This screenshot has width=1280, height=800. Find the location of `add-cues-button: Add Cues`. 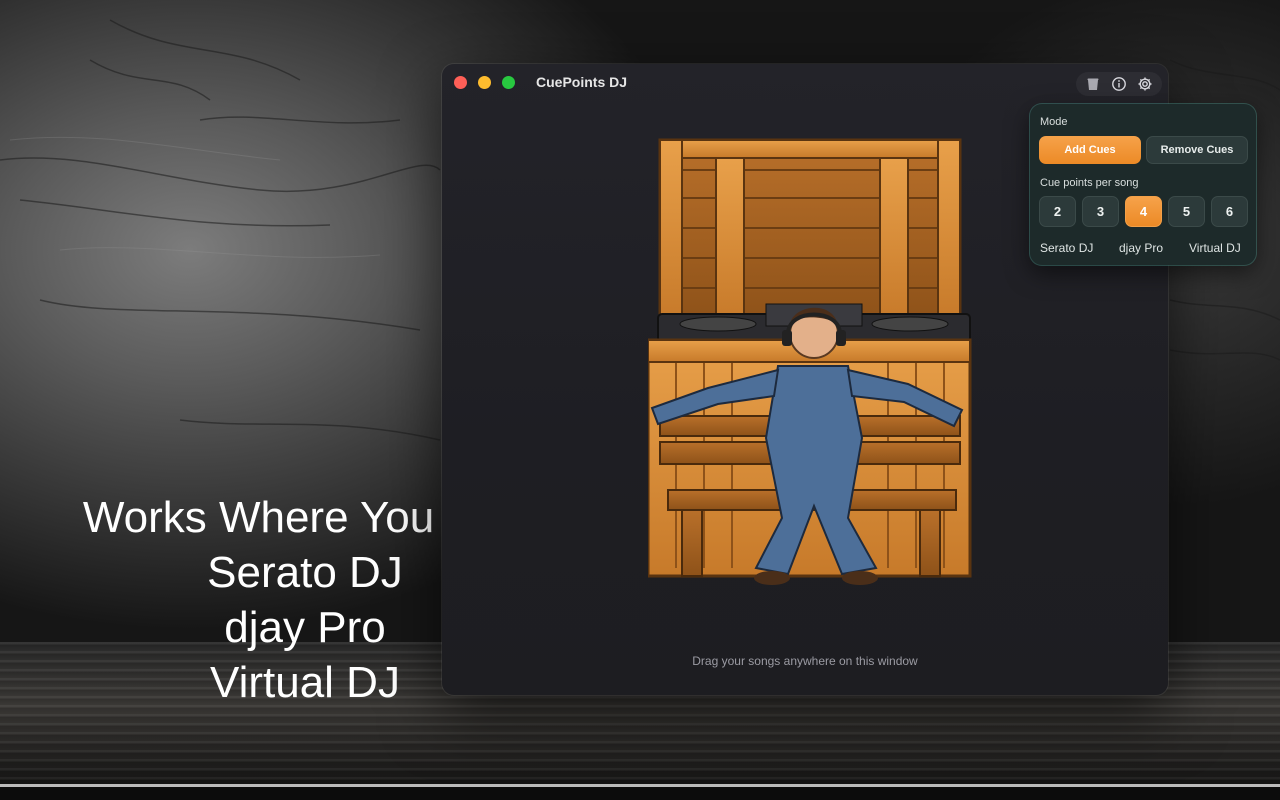

add-cues-button: Add Cues is located at coordinates (1090, 150).